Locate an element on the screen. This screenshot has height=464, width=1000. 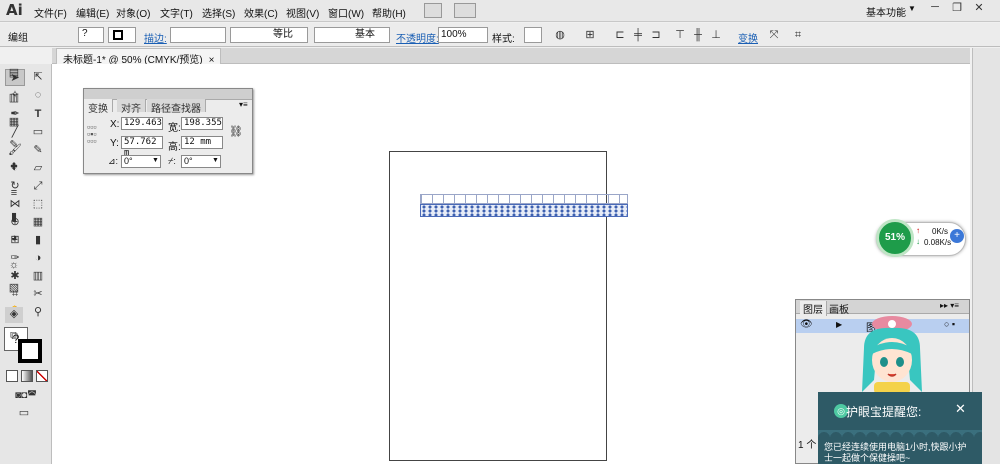
variable-width-profile: 等比 is located at coordinates (269, 35).